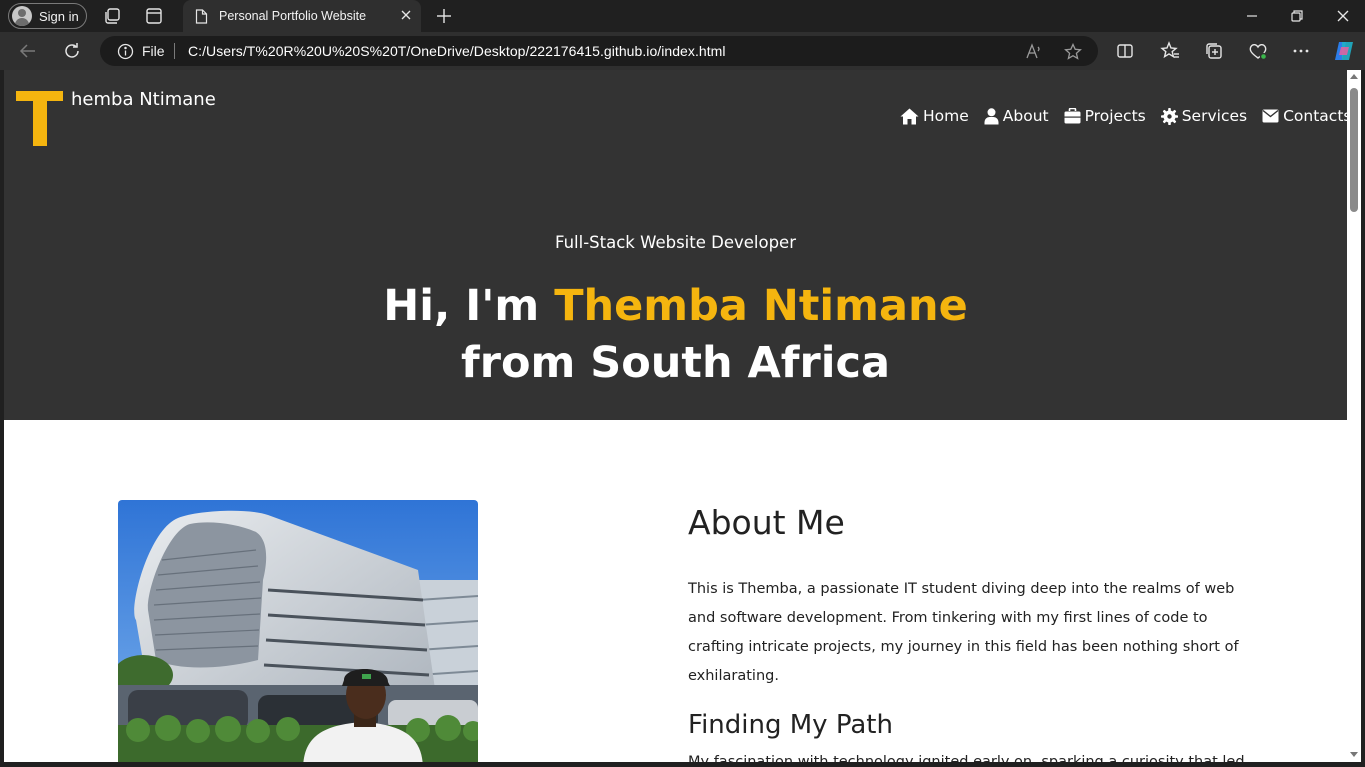 Image resolution: width=1365 pixels, height=767 pixels. I want to click on refresh-icon, so click(72, 51).